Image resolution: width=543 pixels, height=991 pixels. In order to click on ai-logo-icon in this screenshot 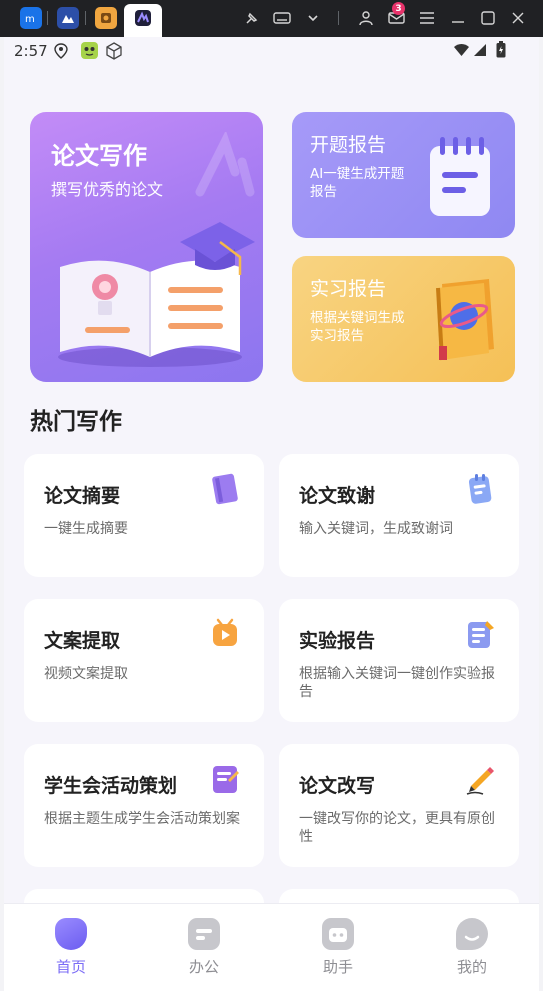, I will do `click(143, 18)`.